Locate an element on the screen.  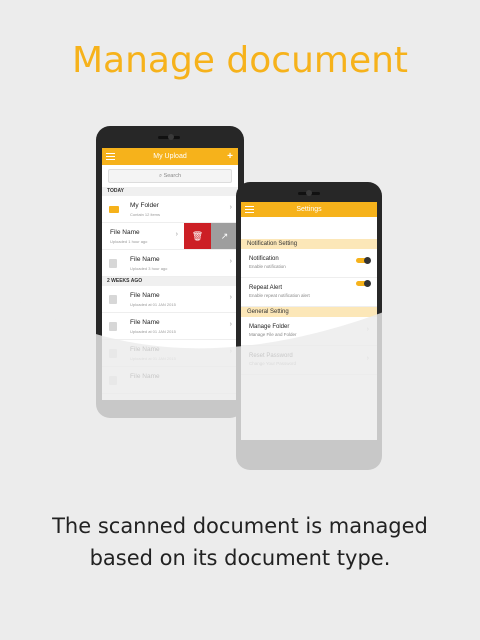
repeat-alert-toggle is located at coordinates (363, 283).